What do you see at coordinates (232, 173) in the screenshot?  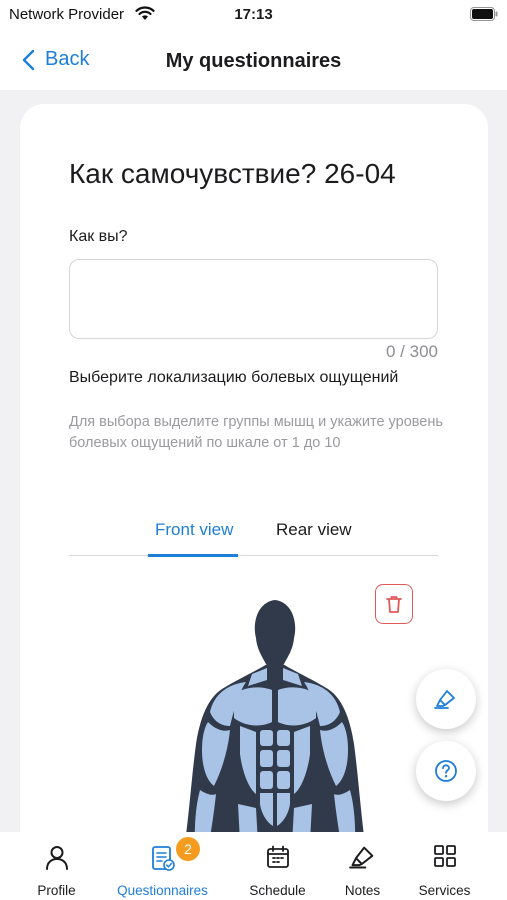 I see `questionnaire-title: Как самочувствие? 26-04` at bounding box center [232, 173].